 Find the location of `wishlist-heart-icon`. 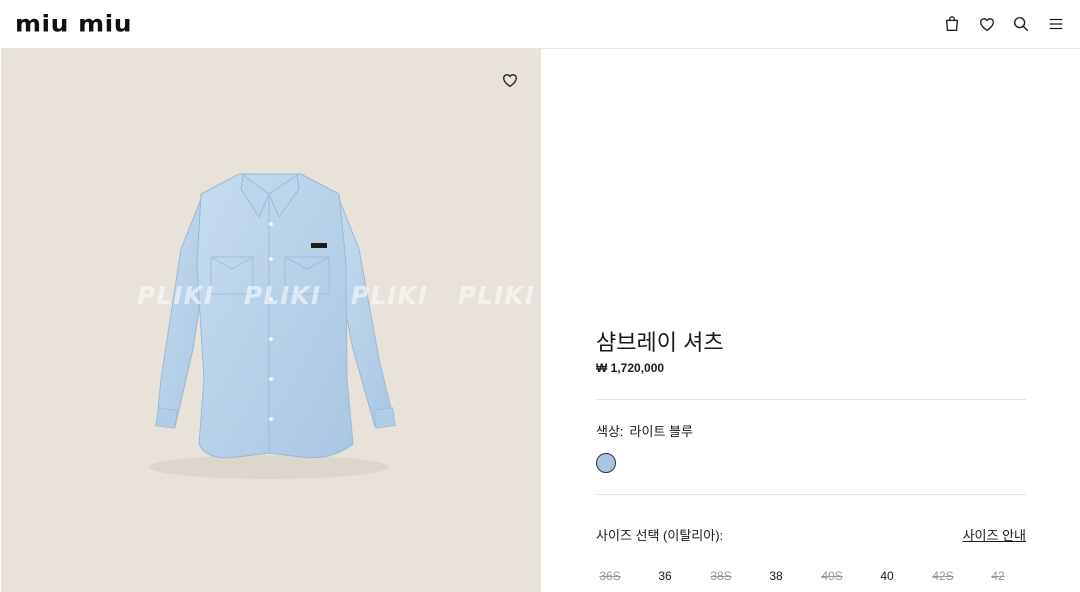

wishlist-heart-icon is located at coordinates (510, 80).